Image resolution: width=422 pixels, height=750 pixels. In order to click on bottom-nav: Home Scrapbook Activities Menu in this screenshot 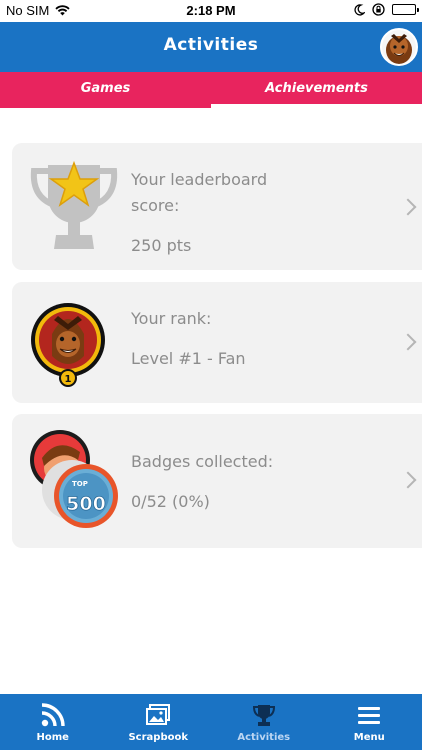, I will do `click(211, 722)`.